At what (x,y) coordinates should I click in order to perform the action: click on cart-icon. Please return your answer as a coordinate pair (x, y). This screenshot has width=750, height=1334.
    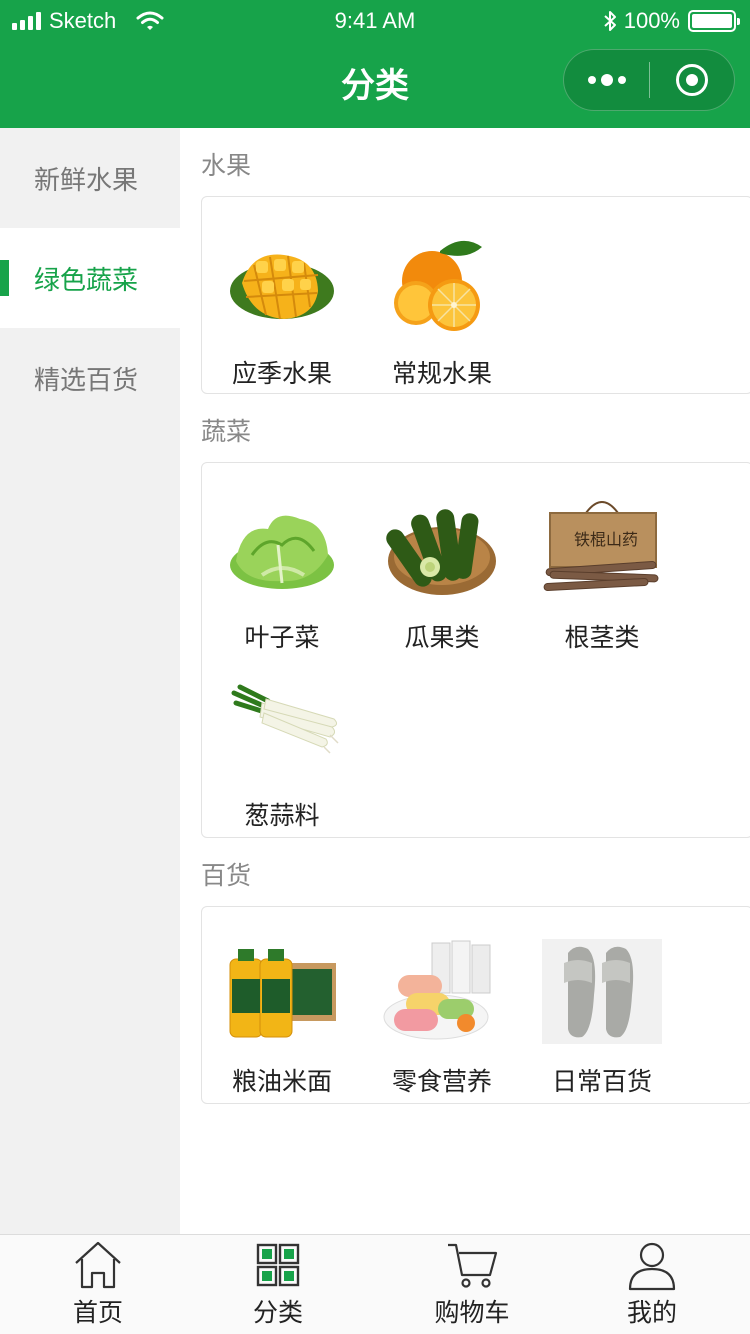
    Looking at the image, I should click on (473, 1265).